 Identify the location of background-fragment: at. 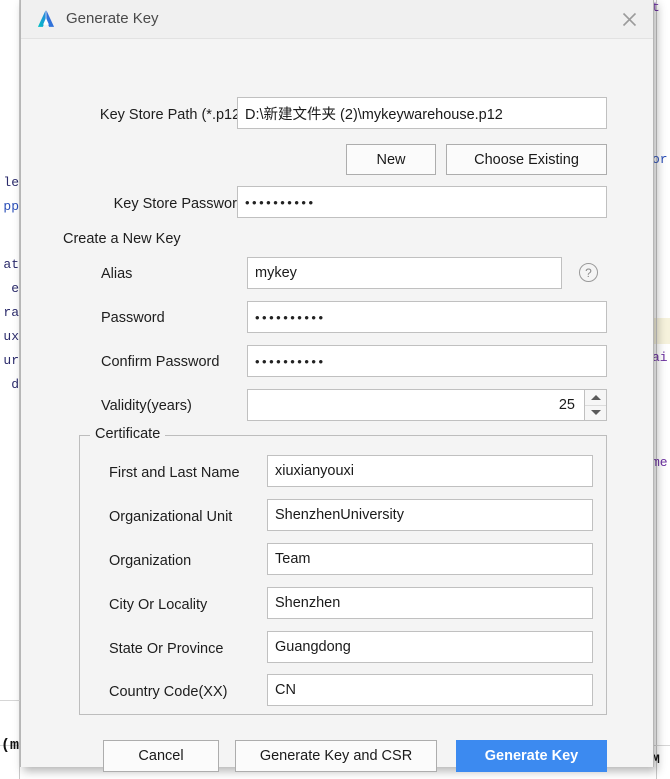
(11, 264).